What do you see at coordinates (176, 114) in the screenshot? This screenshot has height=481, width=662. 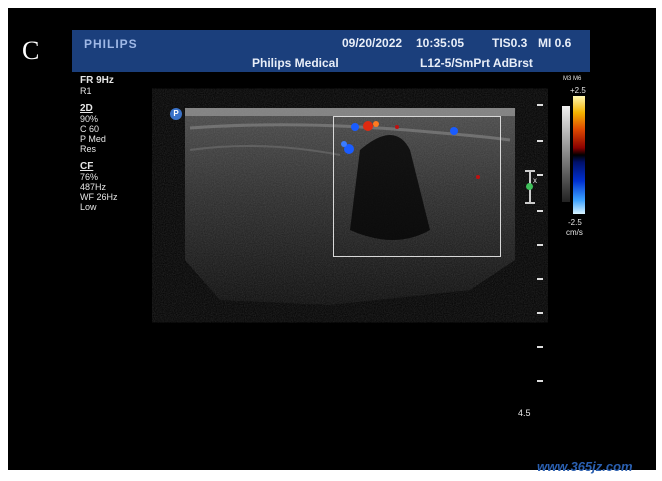 I see `probe-orientation-marker: P` at bounding box center [176, 114].